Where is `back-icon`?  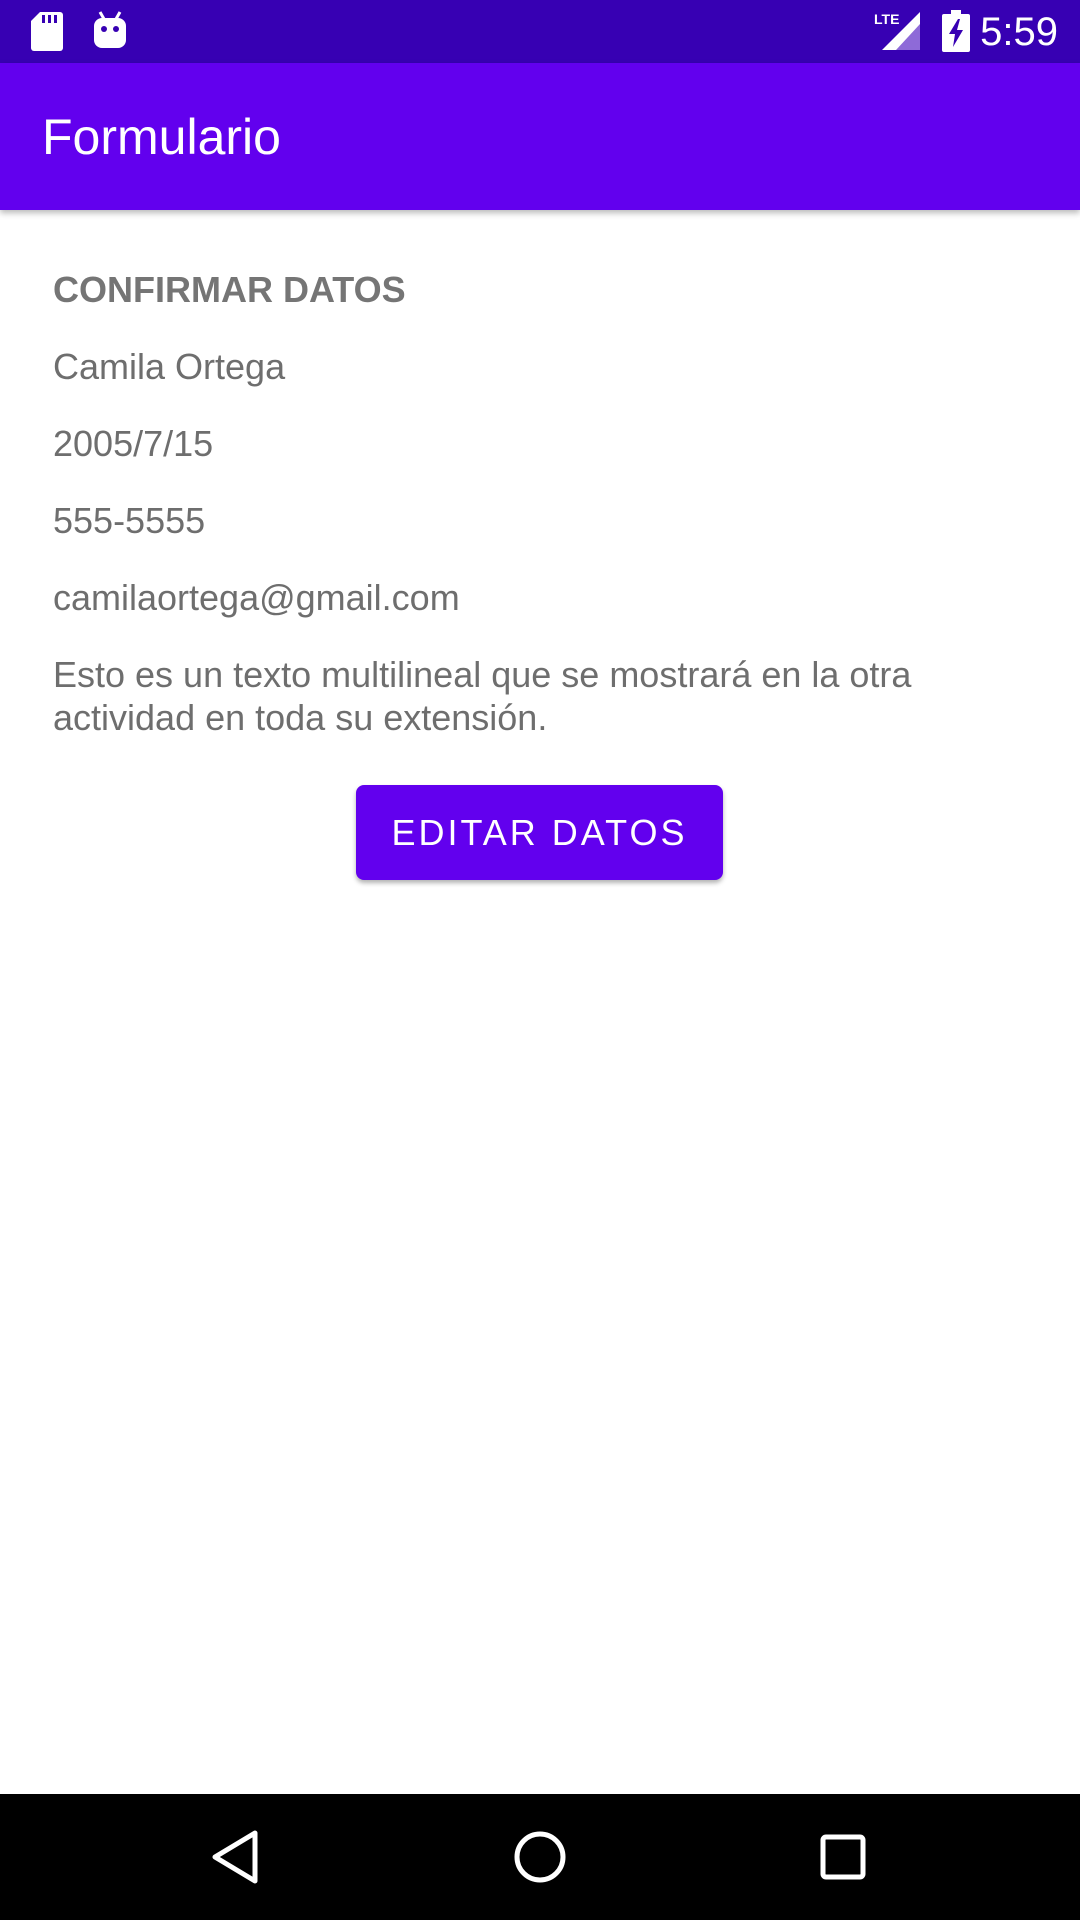
back-icon is located at coordinates (237, 1857).